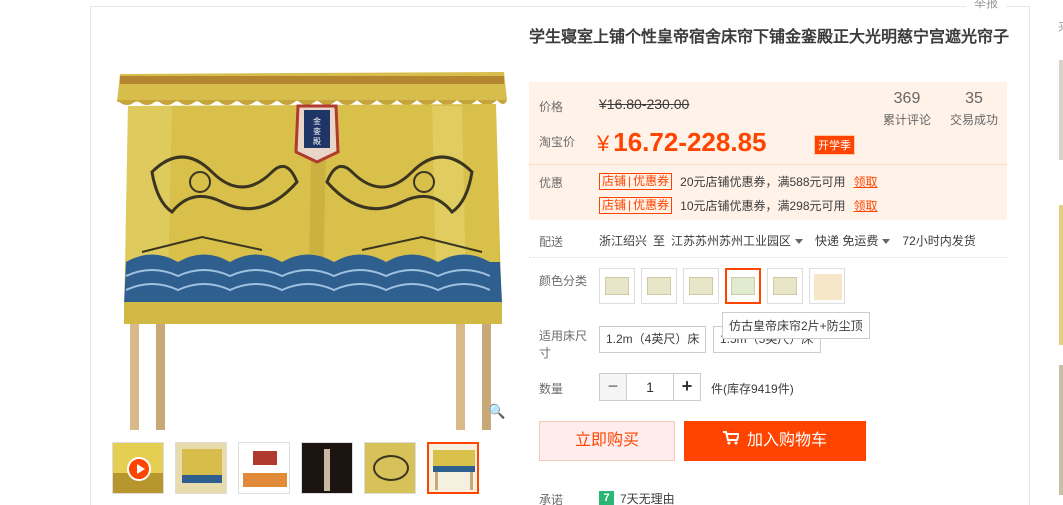  I want to click on thumbnail-strip, so click(295, 468).